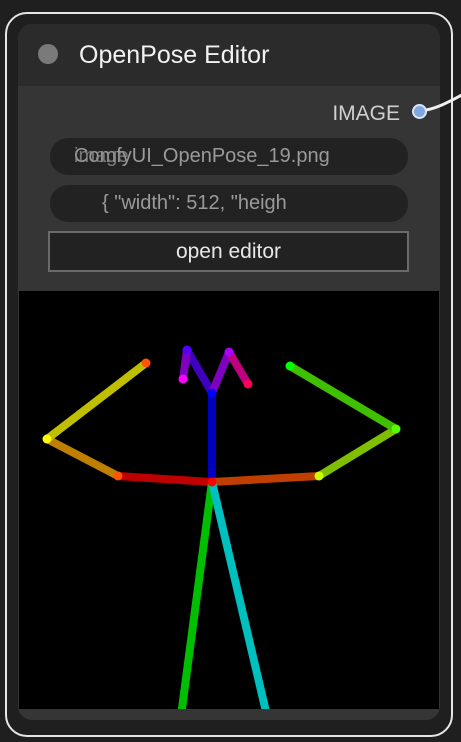 This screenshot has width=461, height=742. What do you see at coordinates (419, 111) in the screenshot?
I see `image-output-slot` at bounding box center [419, 111].